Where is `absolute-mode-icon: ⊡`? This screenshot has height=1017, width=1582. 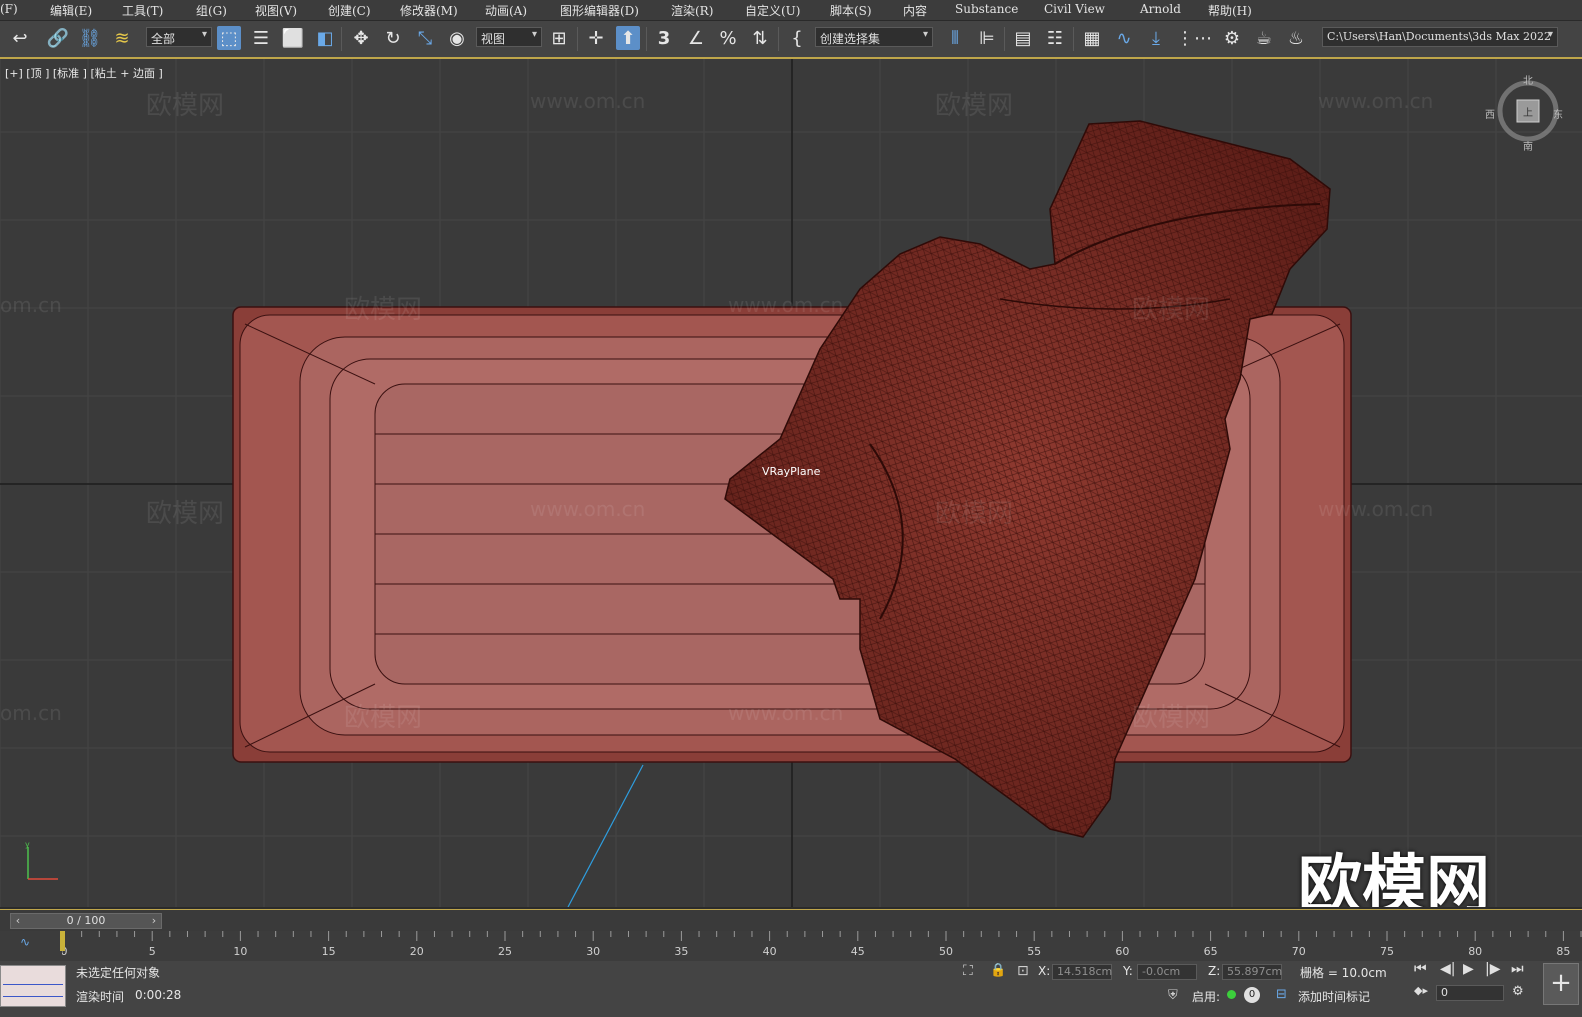
absolute-mode-icon: ⊡ is located at coordinates (1023, 971).